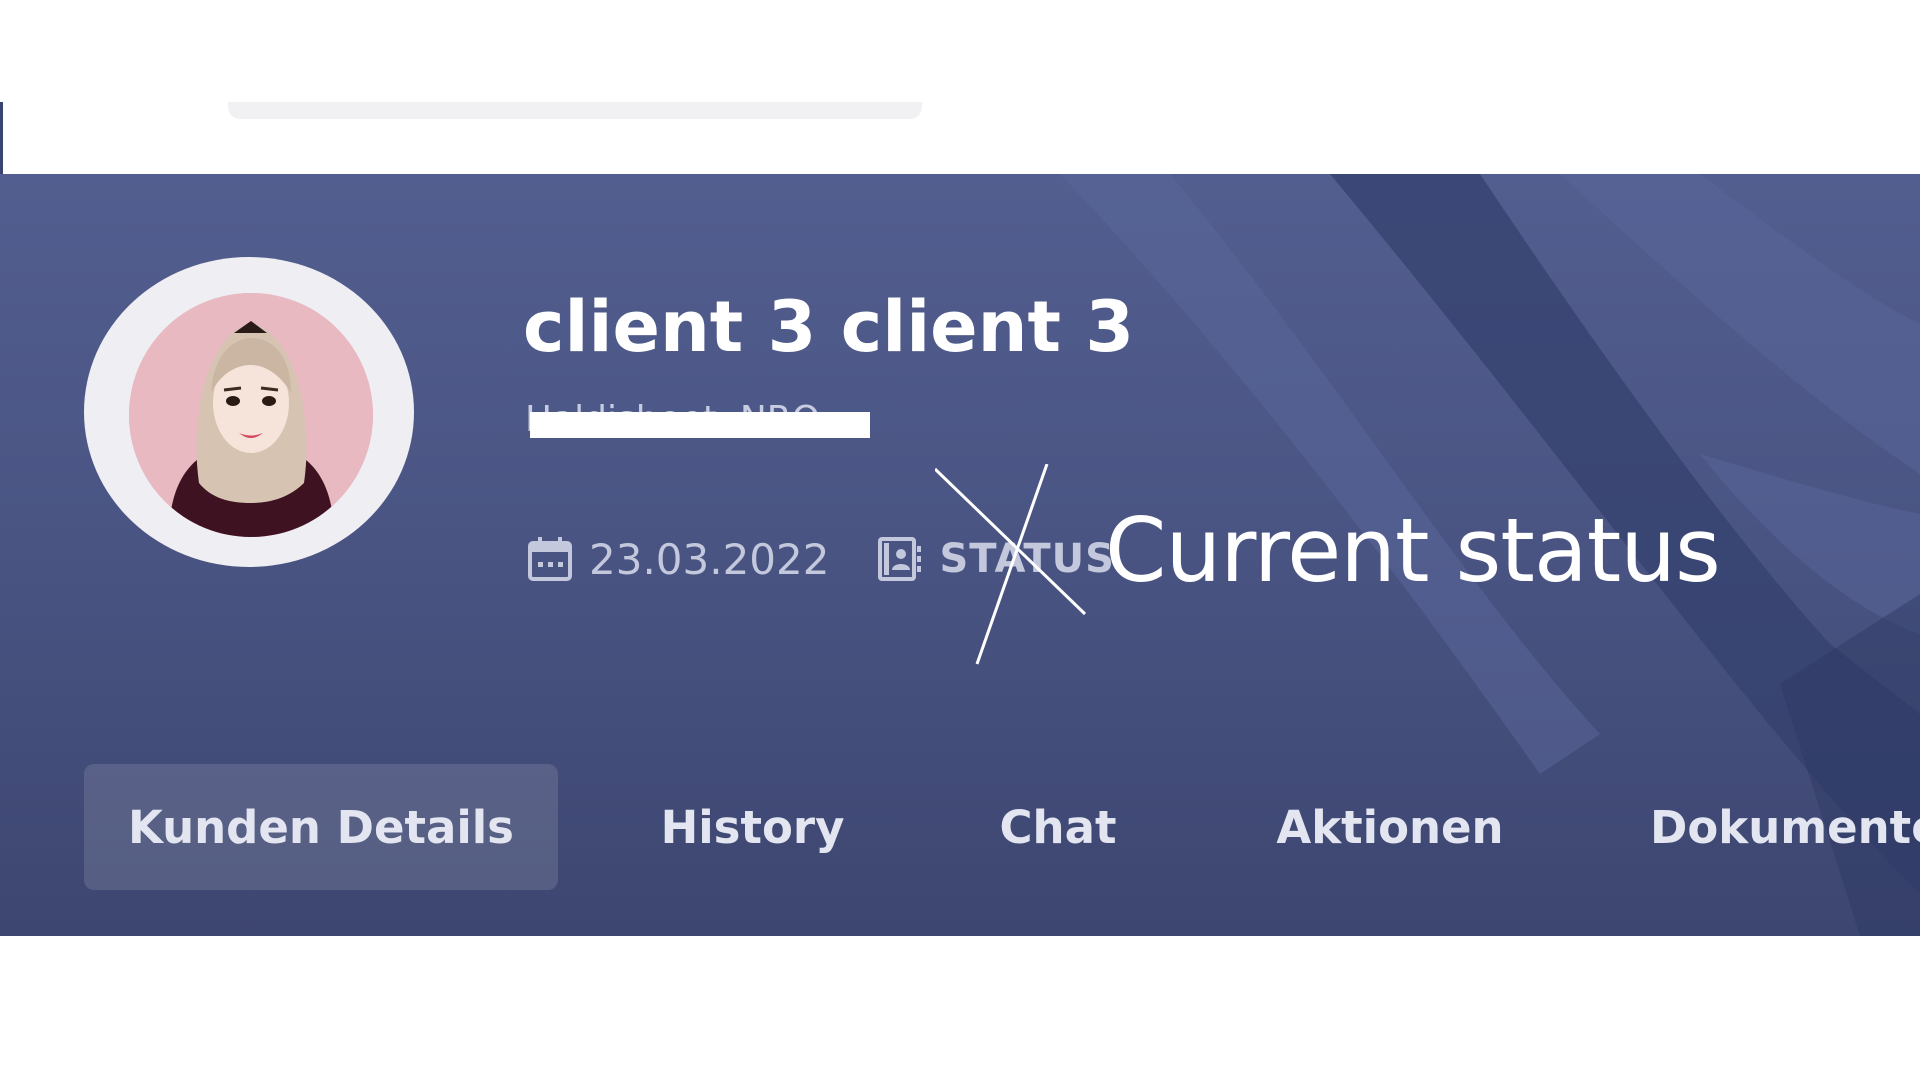 The width and height of the screenshot is (1920, 1080). What do you see at coordinates (1413, 550) in the screenshot?
I see `annotation-text: Current status` at bounding box center [1413, 550].